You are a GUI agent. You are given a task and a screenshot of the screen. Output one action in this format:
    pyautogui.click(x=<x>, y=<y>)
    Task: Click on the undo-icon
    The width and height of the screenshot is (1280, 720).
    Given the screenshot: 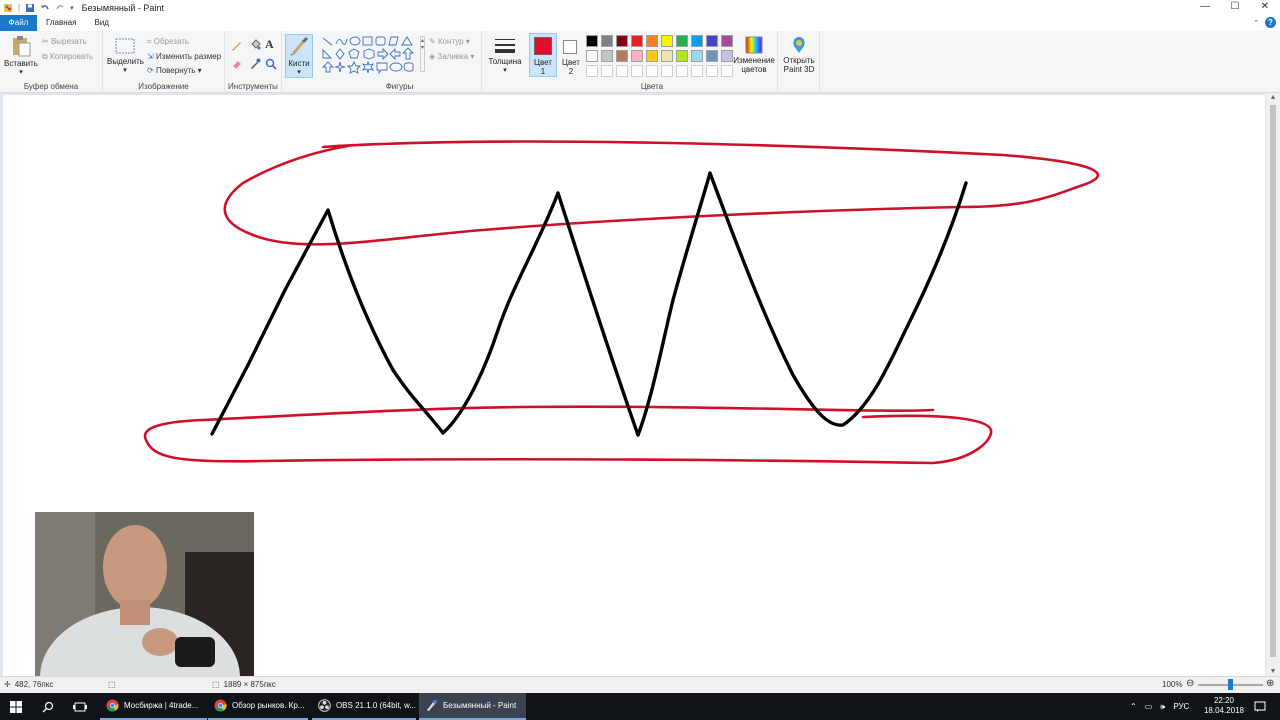 What is the action you would take?
    pyautogui.click(x=45, y=8)
    